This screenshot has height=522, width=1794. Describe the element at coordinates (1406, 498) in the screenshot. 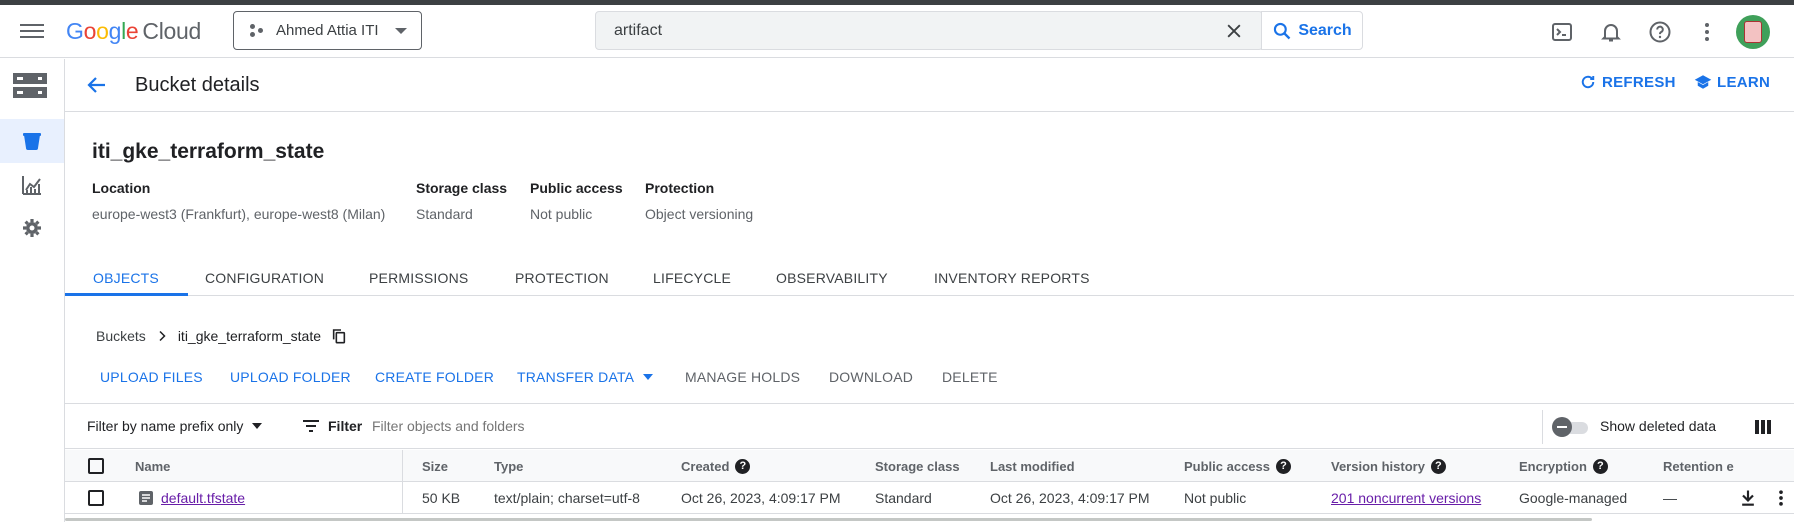

I see `version-history-link: 201 noncurrent versions` at that location.